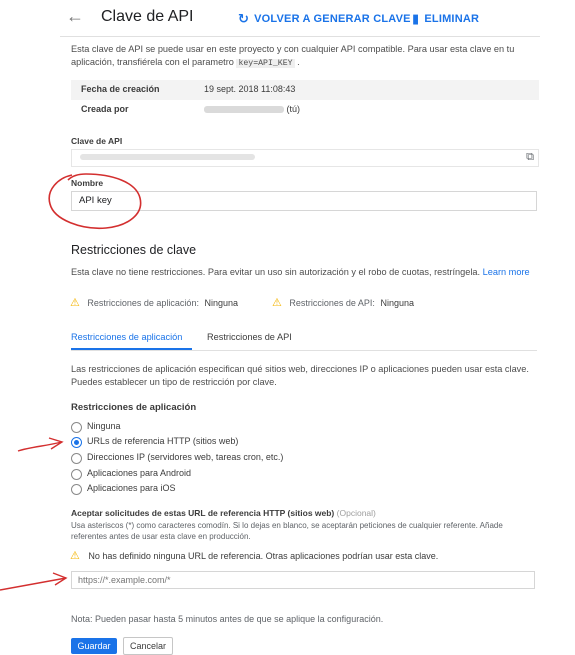  I want to click on intro-text-end: ., so click(297, 62).